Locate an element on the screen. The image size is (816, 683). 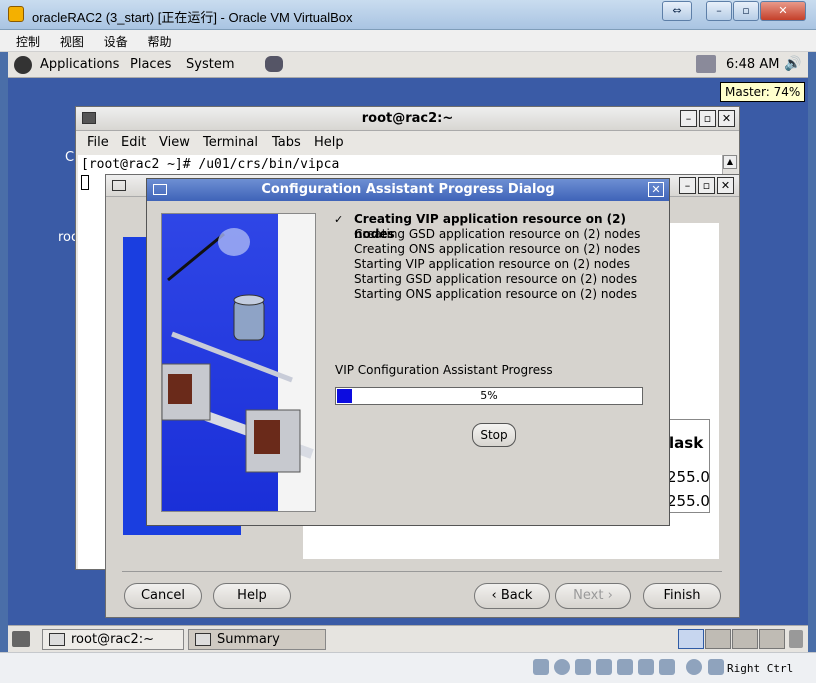
taskbar-item-summary: Summary is located at coordinates (257, 639).